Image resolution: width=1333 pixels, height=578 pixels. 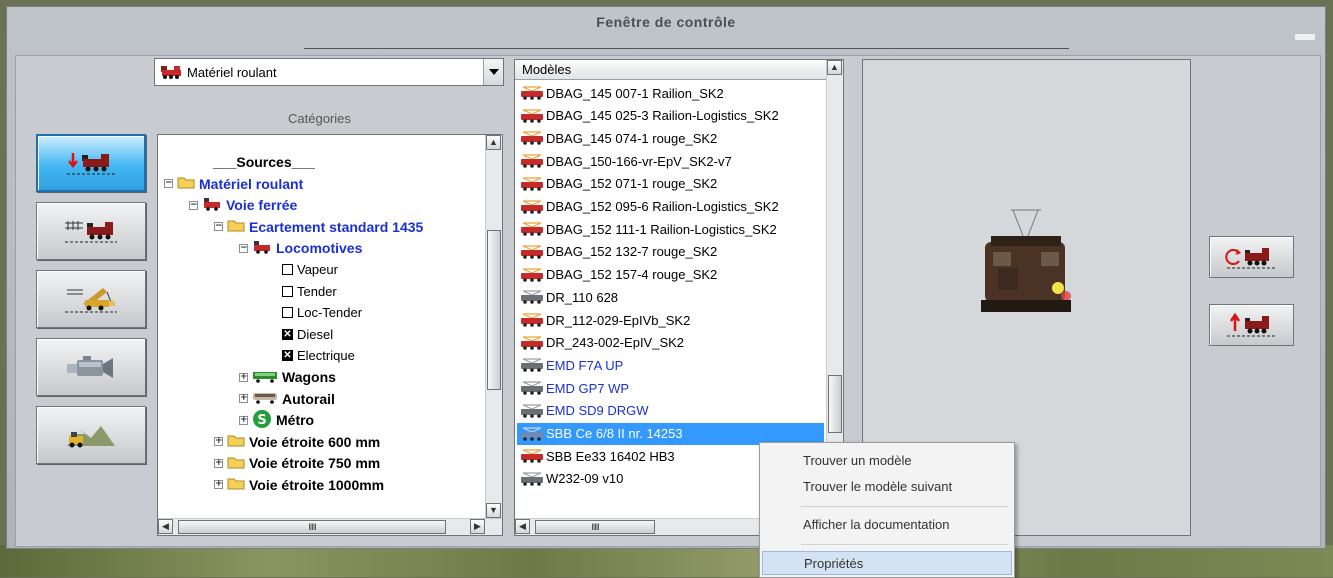 I want to click on menu-item-show-documentation: Afficher la documentation, so click(x=887, y=525).